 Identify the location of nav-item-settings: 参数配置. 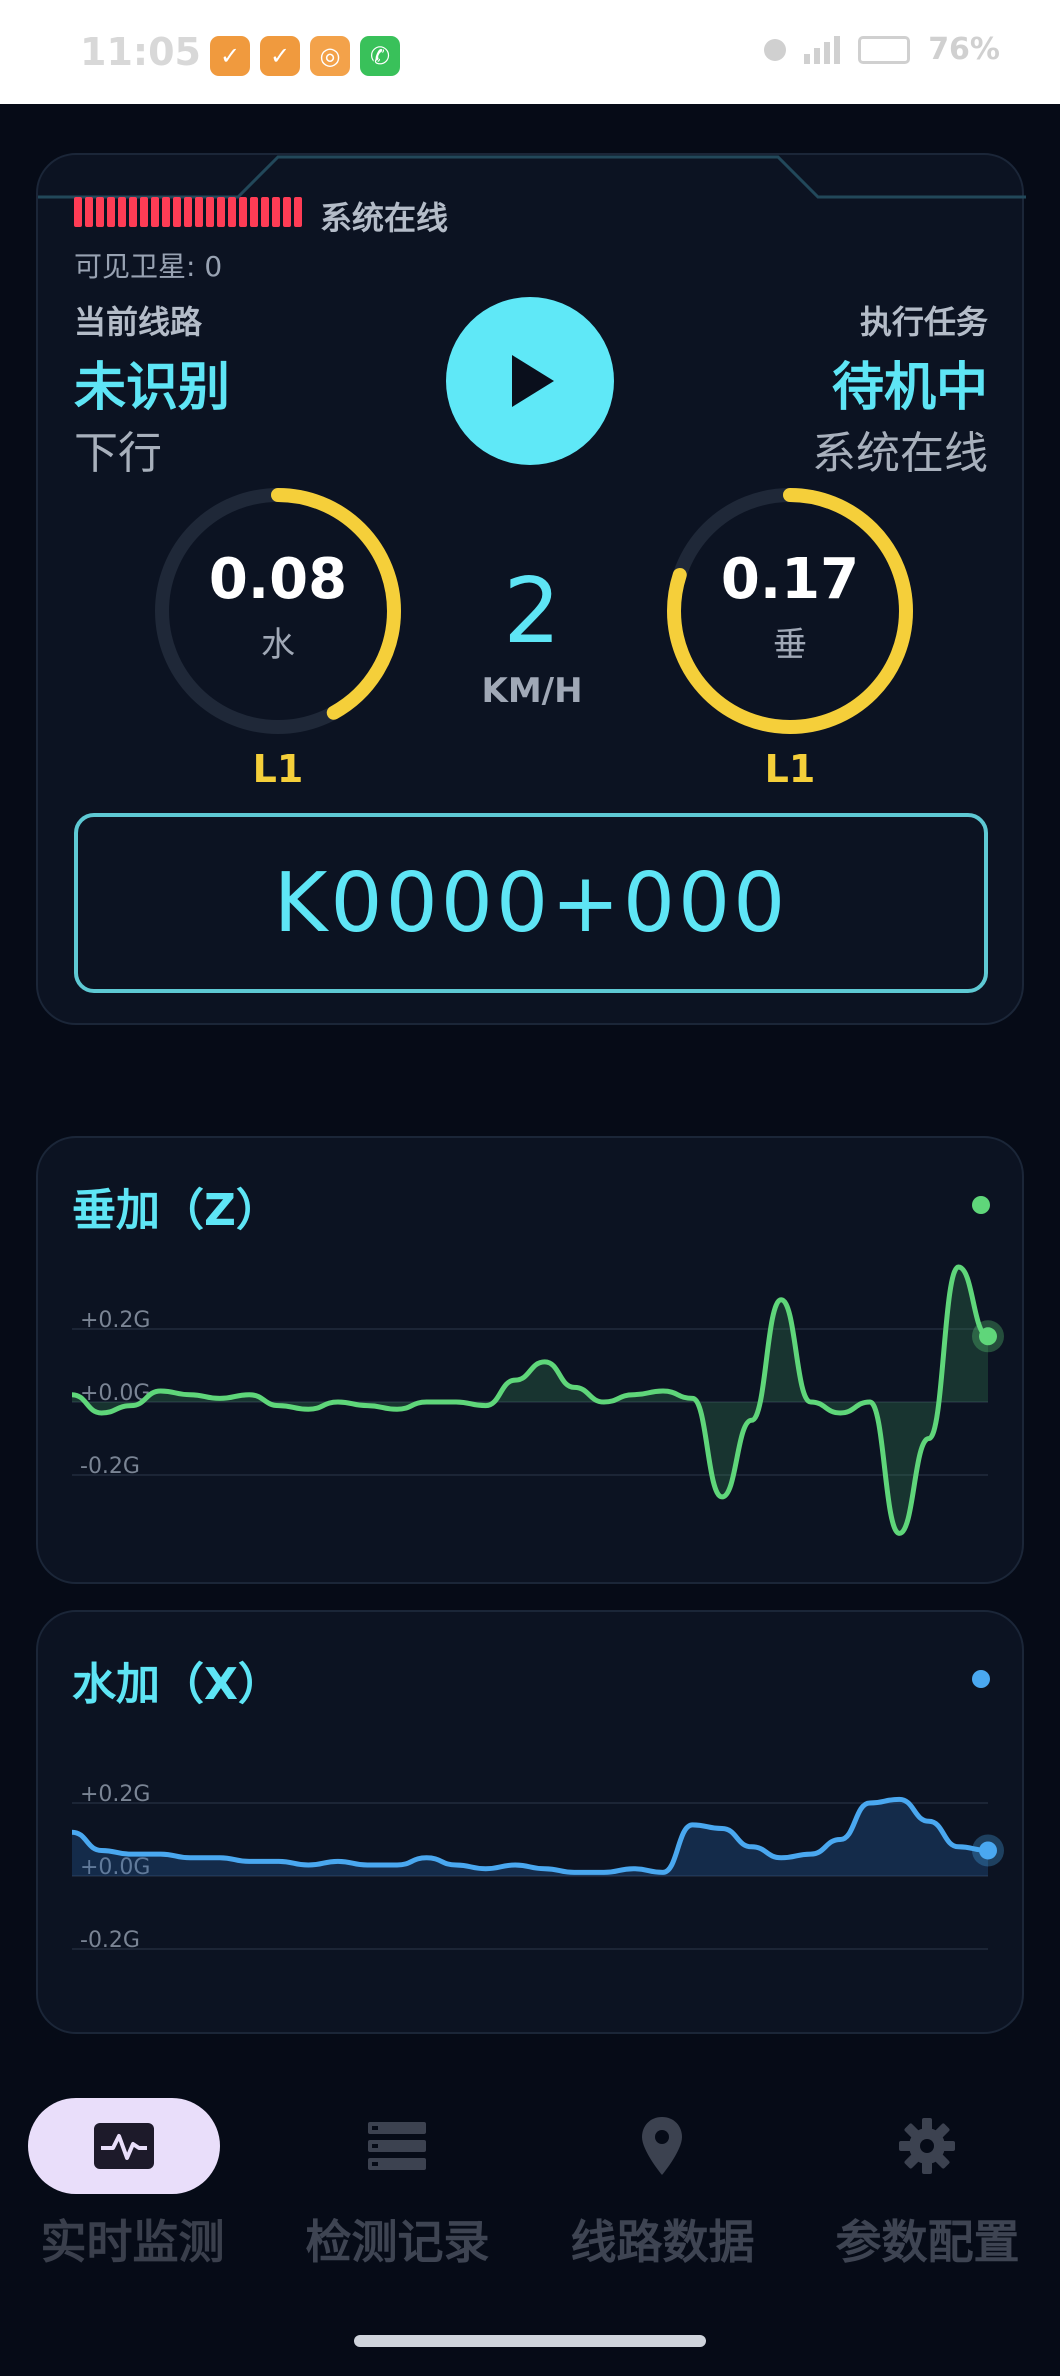
(927, 2164).